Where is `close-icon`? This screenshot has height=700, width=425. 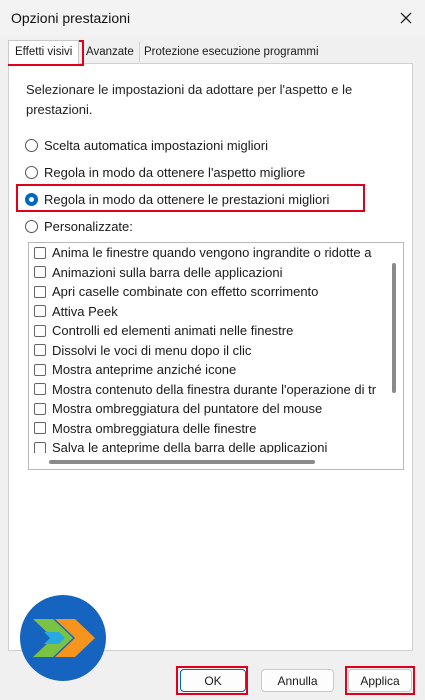
close-icon is located at coordinates (406, 18).